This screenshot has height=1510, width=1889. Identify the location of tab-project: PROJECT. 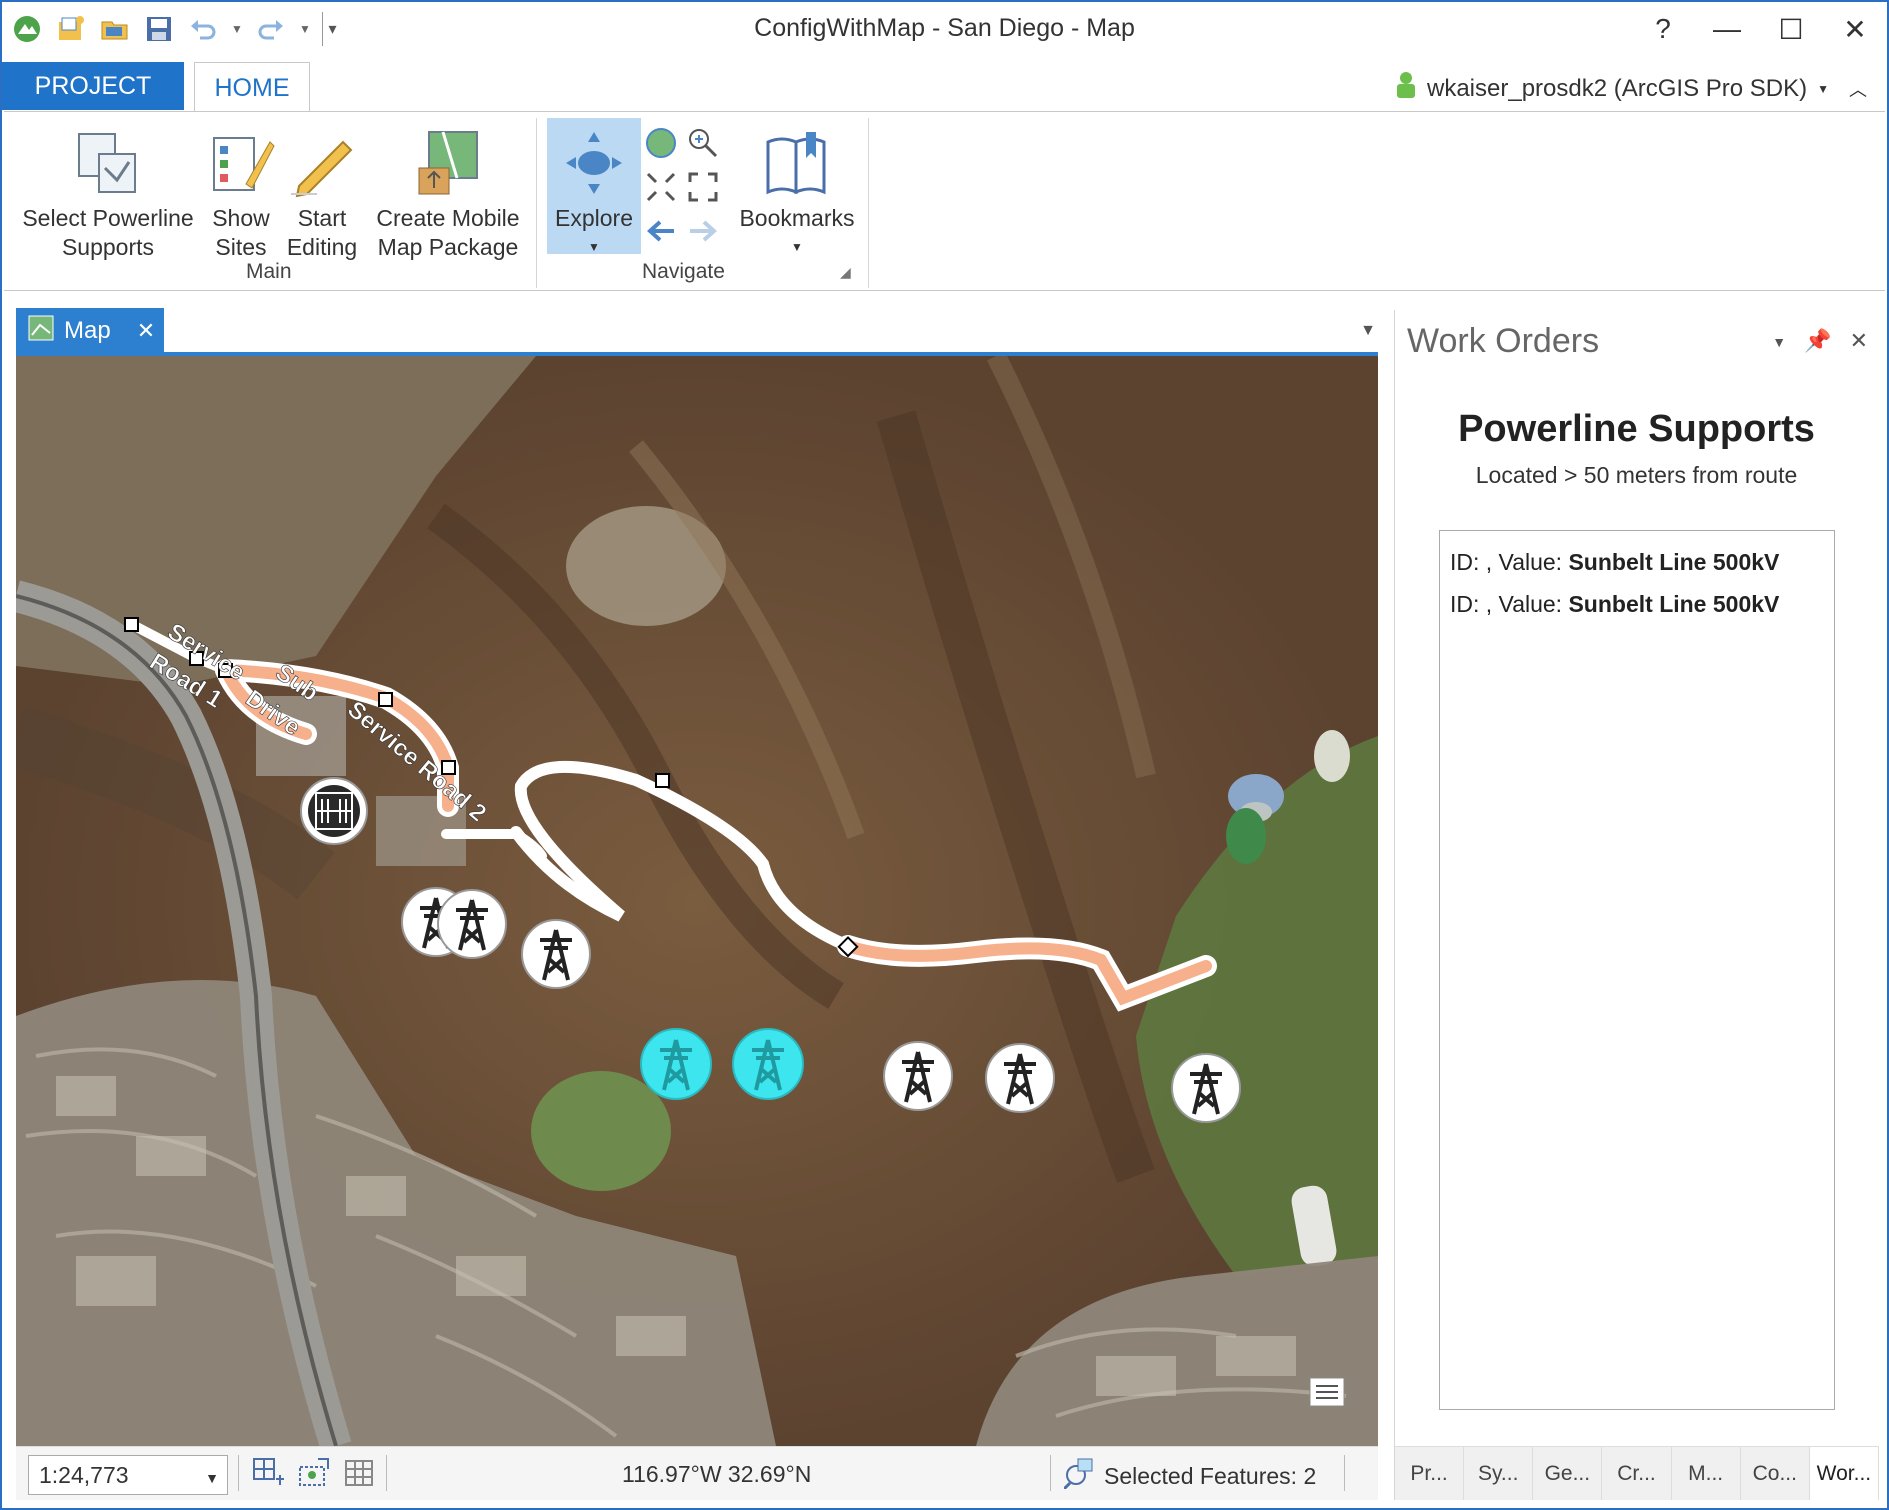
(93, 86).